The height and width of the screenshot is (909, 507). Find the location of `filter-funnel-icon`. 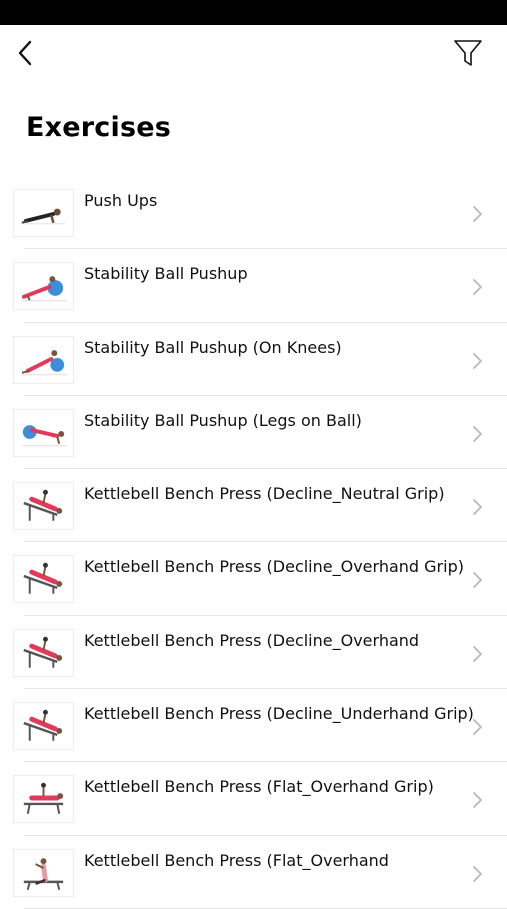

filter-funnel-icon is located at coordinates (468, 53).